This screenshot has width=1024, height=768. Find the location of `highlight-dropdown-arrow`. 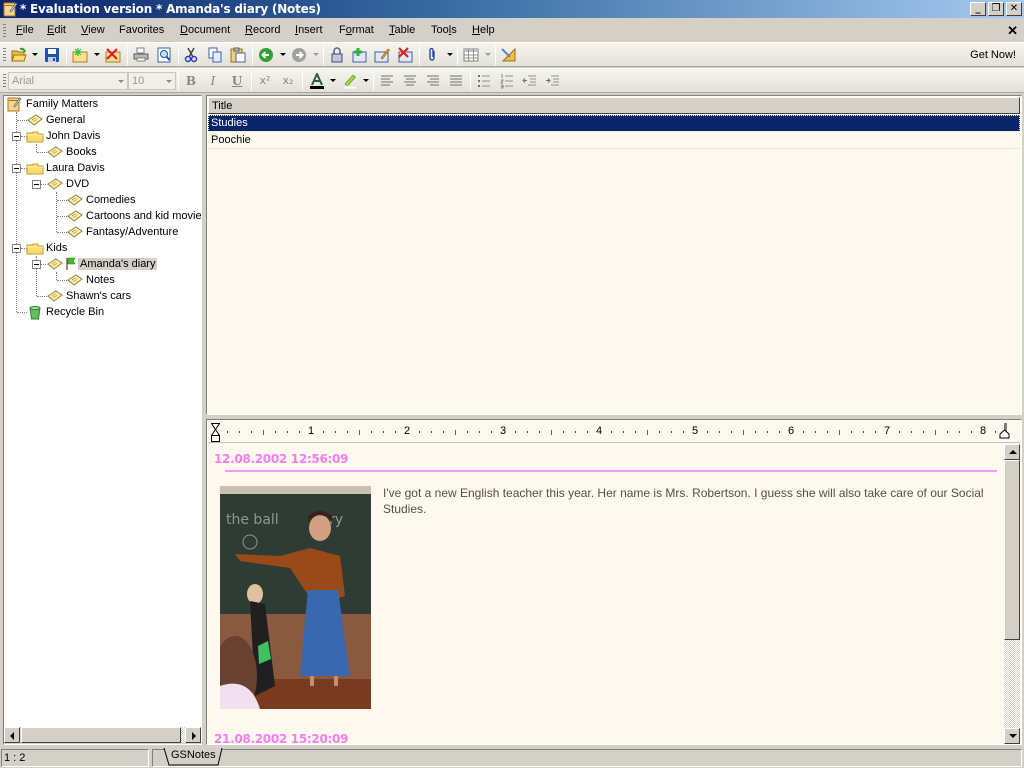

highlight-dropdown-arrow is located at coordinates (366, 80).